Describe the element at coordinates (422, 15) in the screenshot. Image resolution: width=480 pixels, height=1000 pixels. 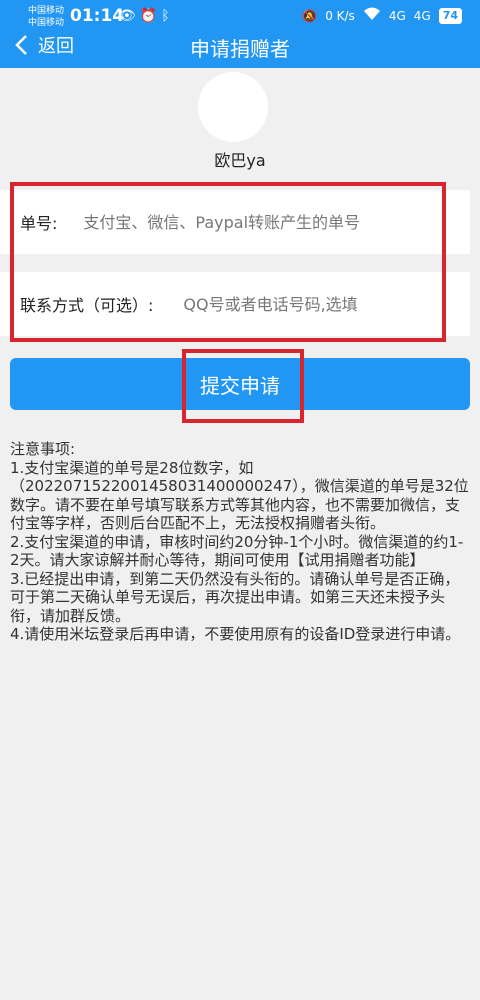
I see `signal-2: 4G` at that location.